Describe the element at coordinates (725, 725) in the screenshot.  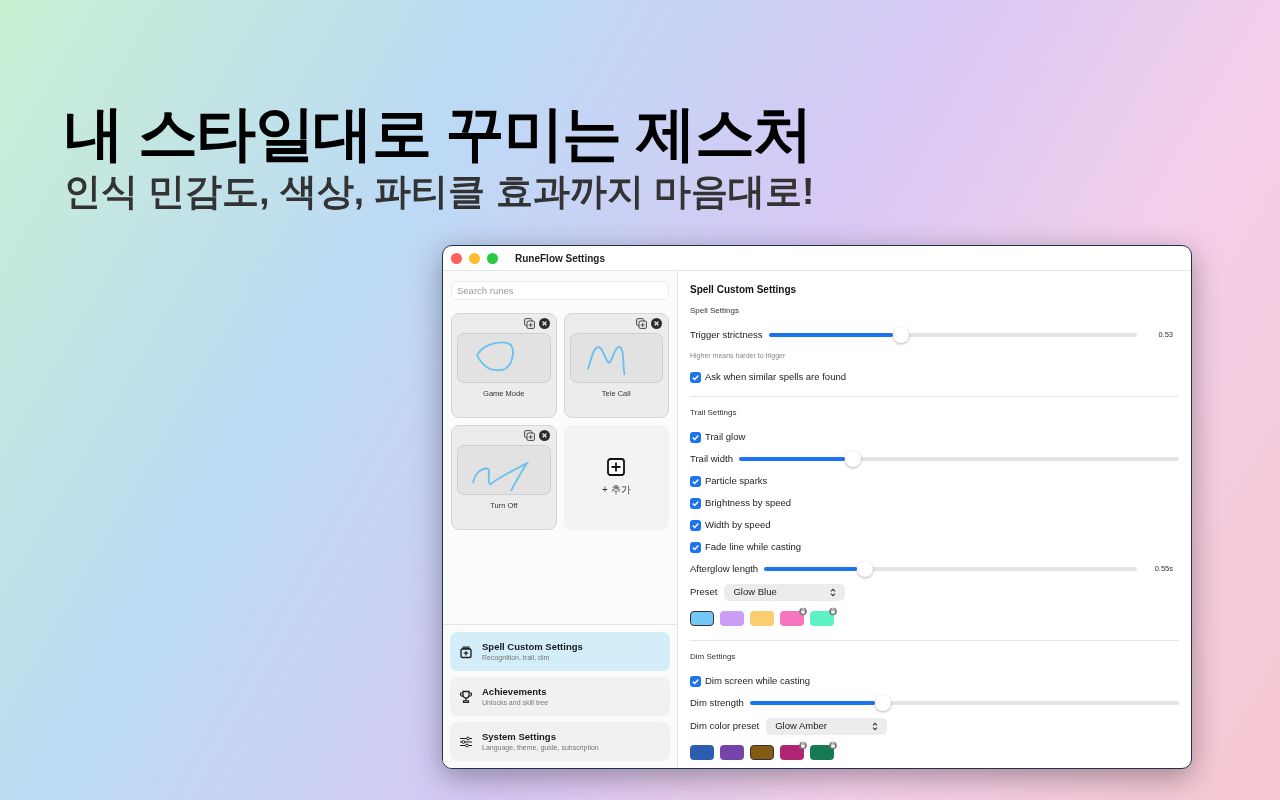
I see `select-label: Dim color preset` at that location.